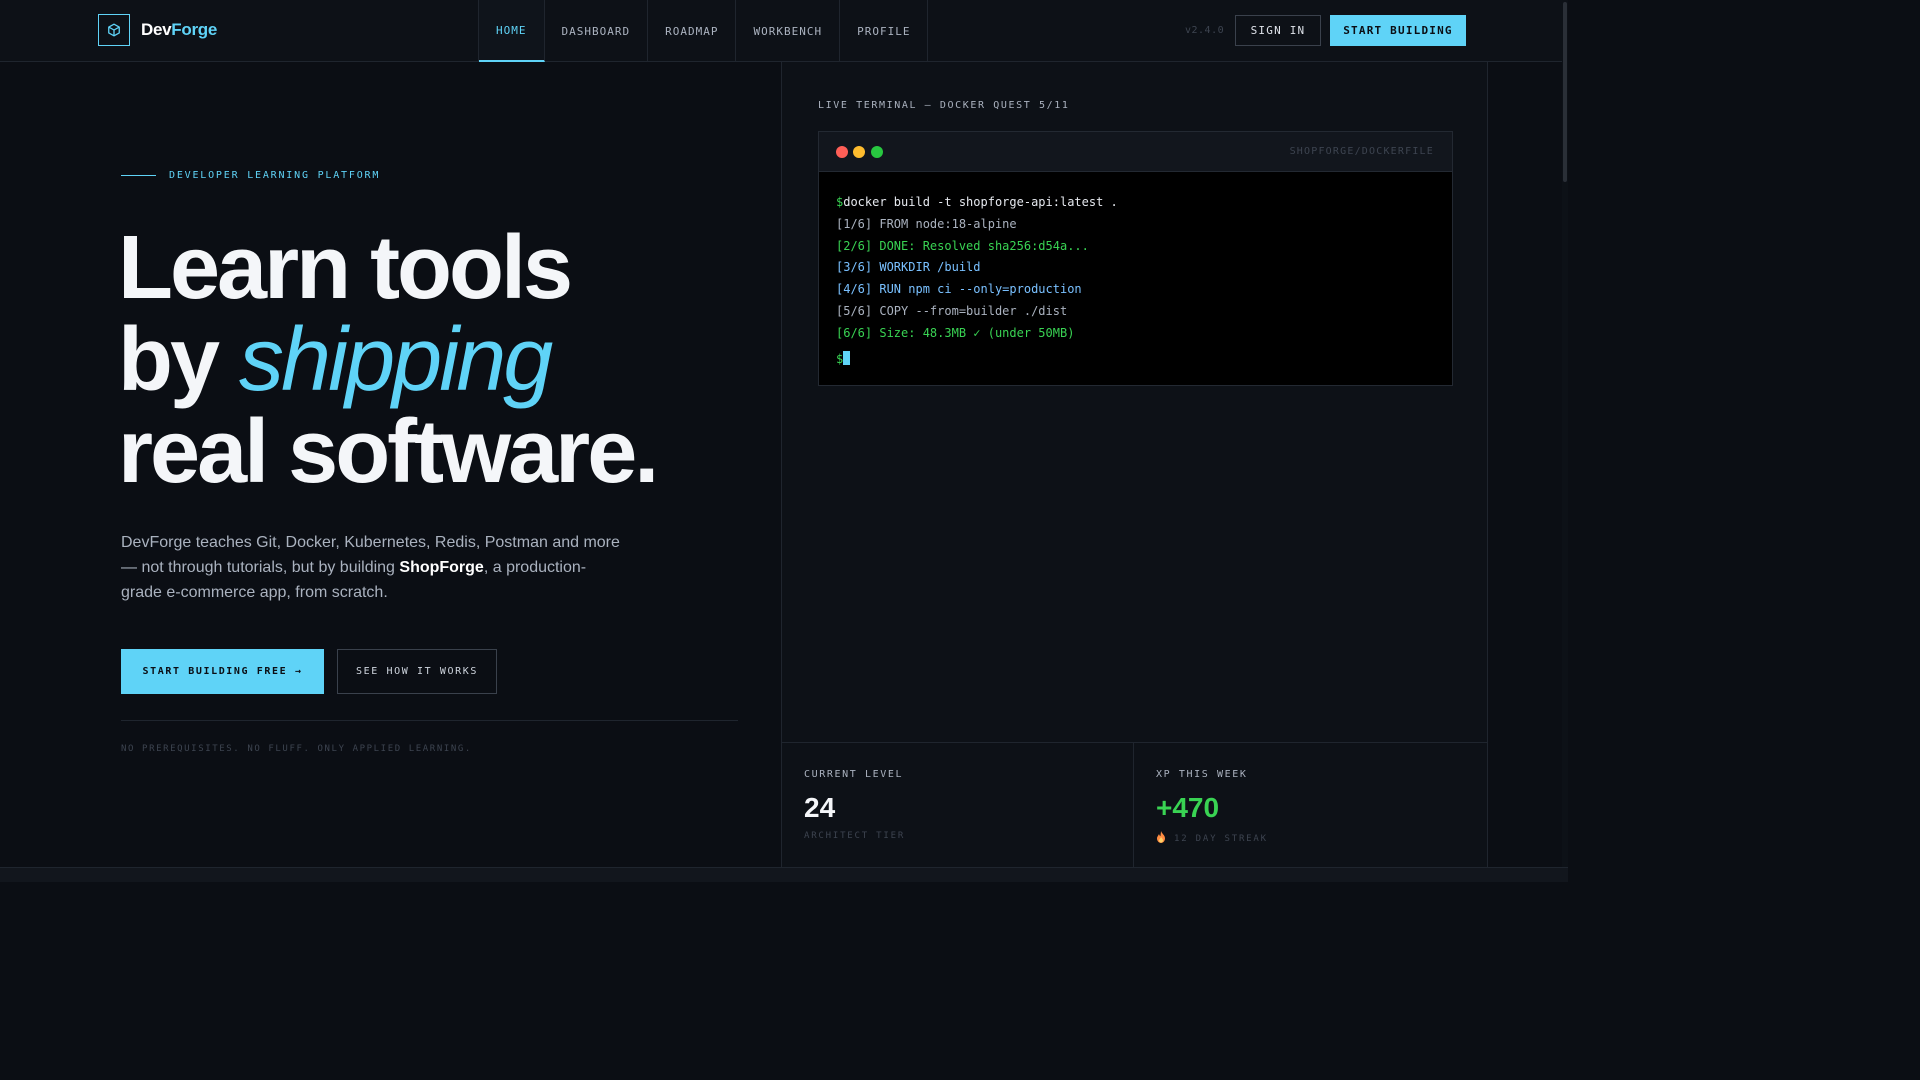  What do you see at coordinates (388, 452) in the screenshot?
I see `headline-line-3: real software.` at bounding box center [388, 452].